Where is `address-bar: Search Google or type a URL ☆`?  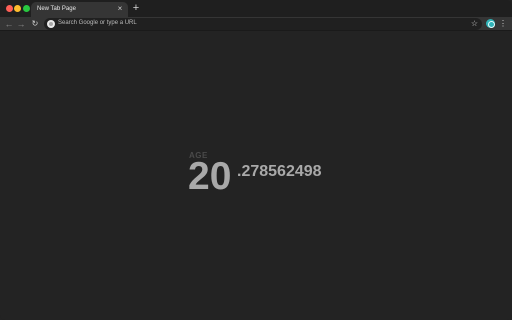 address-bar: Search Google or type a URL ☆ is located at coordinates (263, 24).